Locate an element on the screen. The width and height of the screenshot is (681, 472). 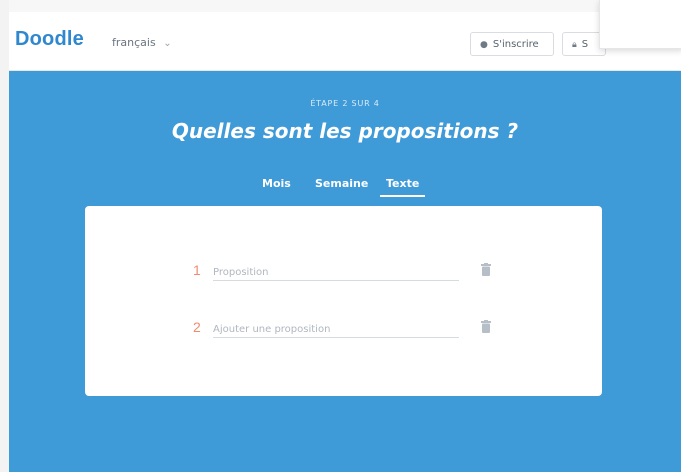
step-indicator: ÉTAPE 2 SUR 4 is located at coordinates (345, 103).